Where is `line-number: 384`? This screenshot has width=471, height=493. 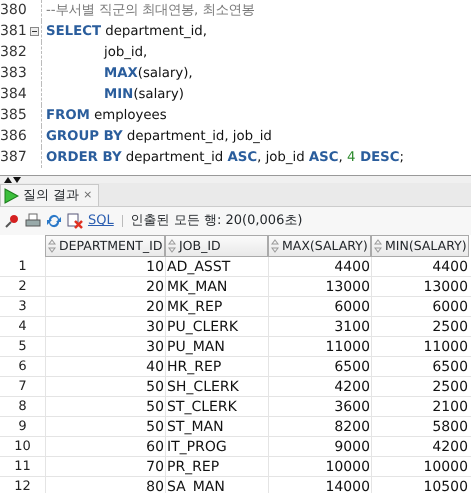
line-number: 384 is located at coordinates (14, 94).